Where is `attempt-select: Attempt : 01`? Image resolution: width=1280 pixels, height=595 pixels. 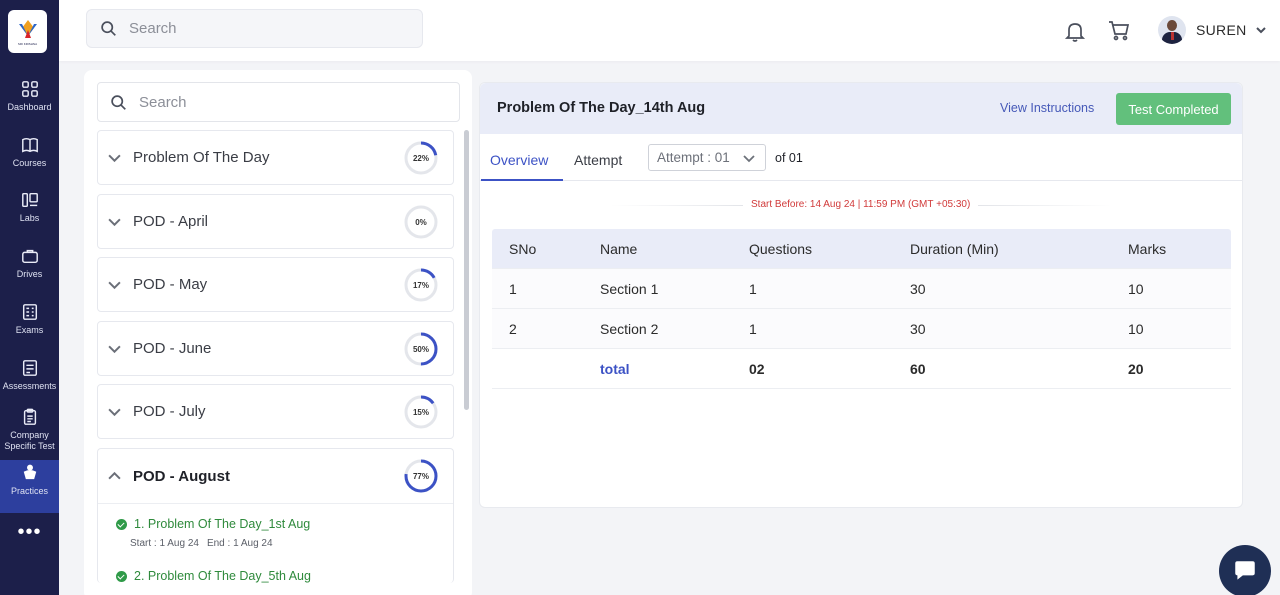 attempt-select: Attempt : 01 is located at coordinates (707, 157).